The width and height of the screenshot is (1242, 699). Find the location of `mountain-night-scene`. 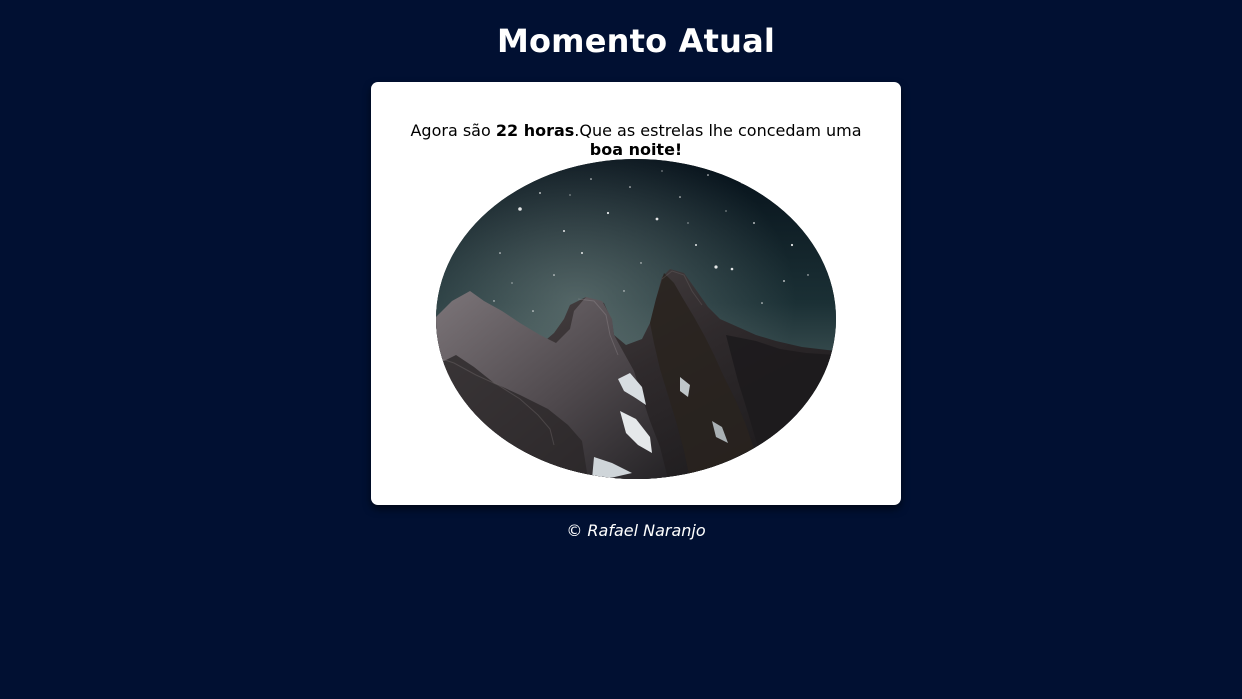

mountain-night-scene is located at coordinates (636, 319).